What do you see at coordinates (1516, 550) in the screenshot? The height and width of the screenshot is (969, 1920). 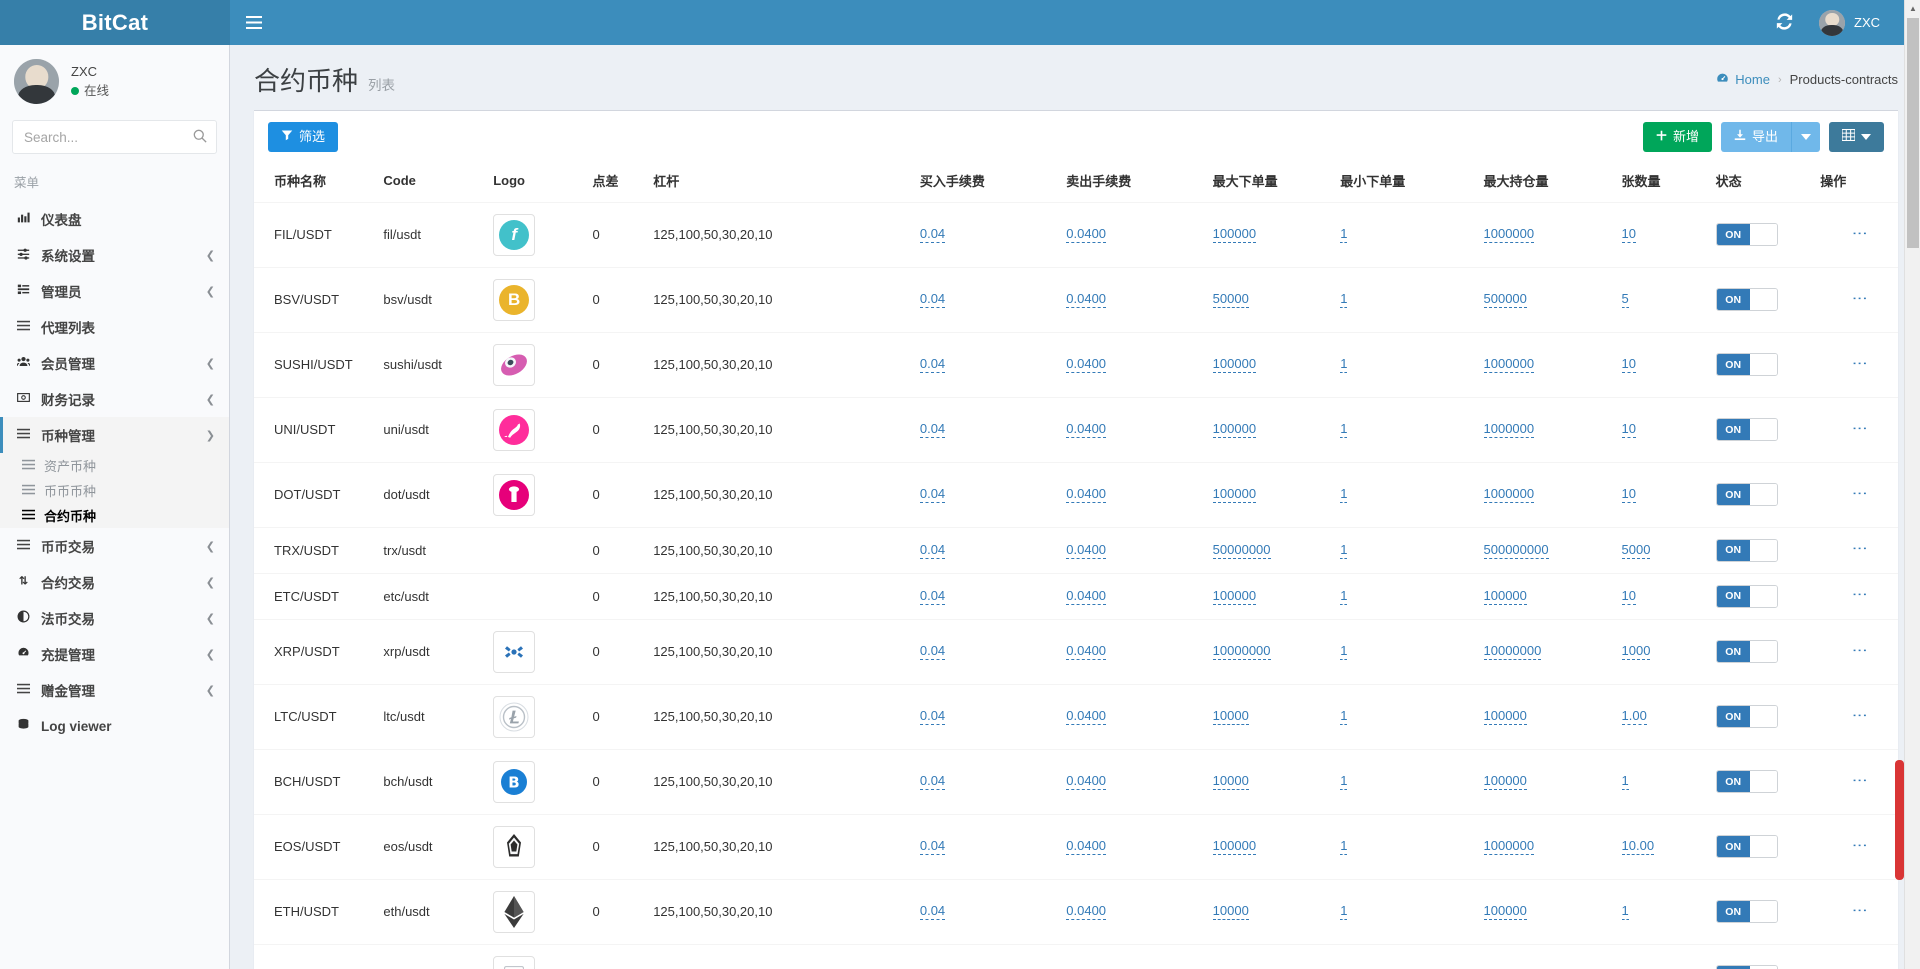 I see `editable-max-position: 500000000` at bounding box center [1516, 550].